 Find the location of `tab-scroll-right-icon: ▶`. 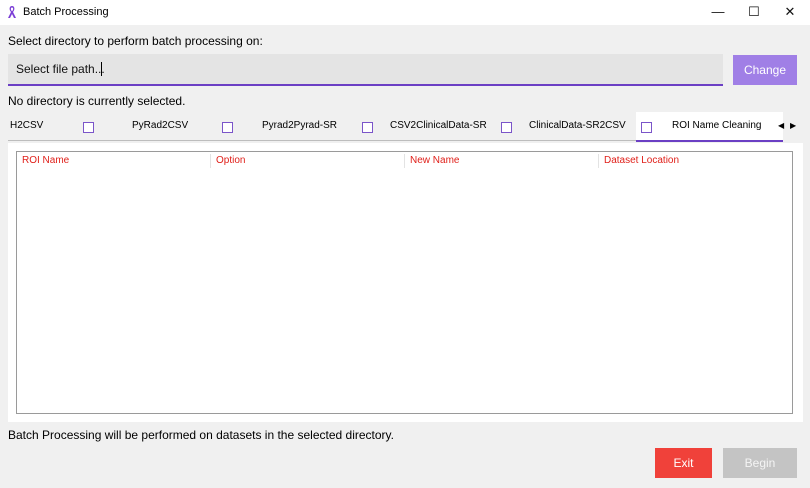

tab-scroll-right-icon: ▶ is located at coordinates (793, 125).